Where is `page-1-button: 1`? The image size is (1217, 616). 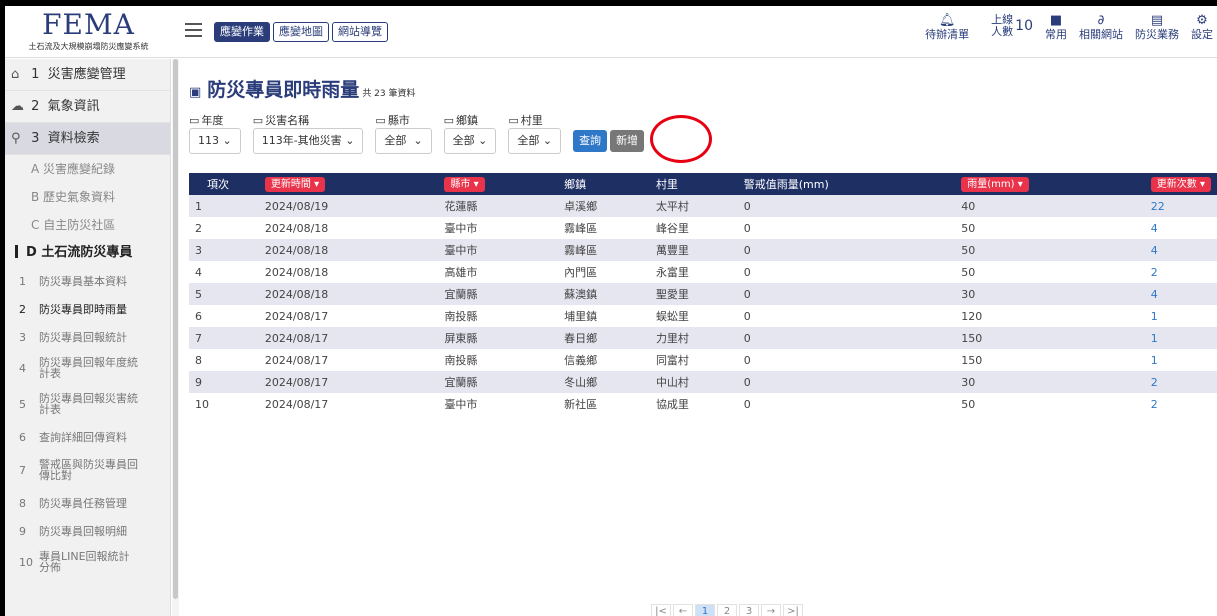
page-1-button: 1 is located at coordinates (705, 610).